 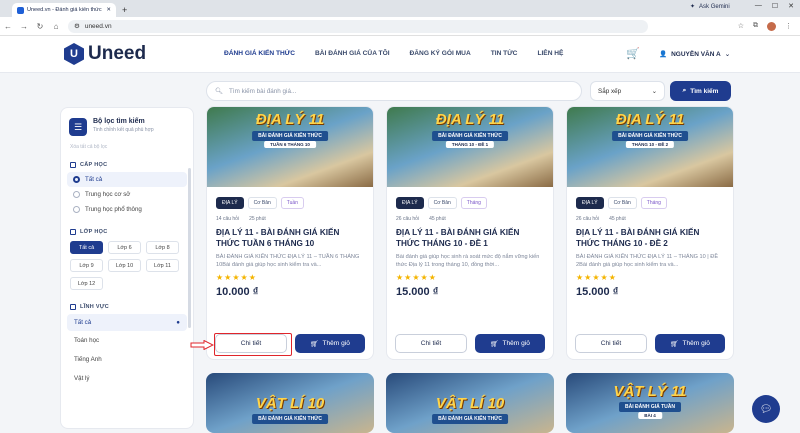 I want to click on grade-button-8: Lớp 8, so click(x=162, y=247).